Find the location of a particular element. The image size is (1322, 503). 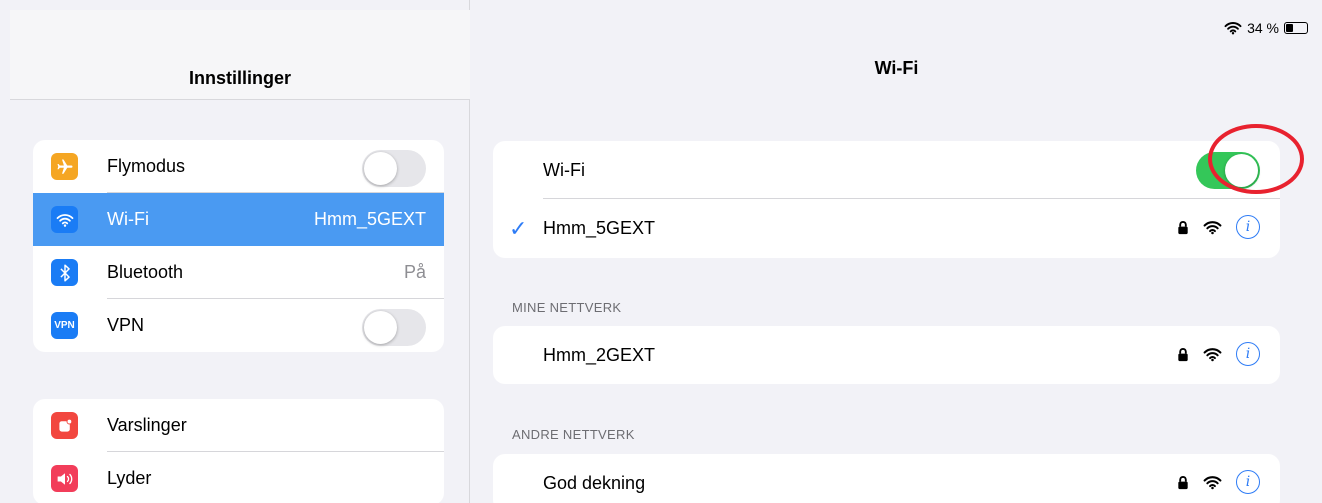

network-row: Hmm_2GEXT i is located at coordinates (886, 355).